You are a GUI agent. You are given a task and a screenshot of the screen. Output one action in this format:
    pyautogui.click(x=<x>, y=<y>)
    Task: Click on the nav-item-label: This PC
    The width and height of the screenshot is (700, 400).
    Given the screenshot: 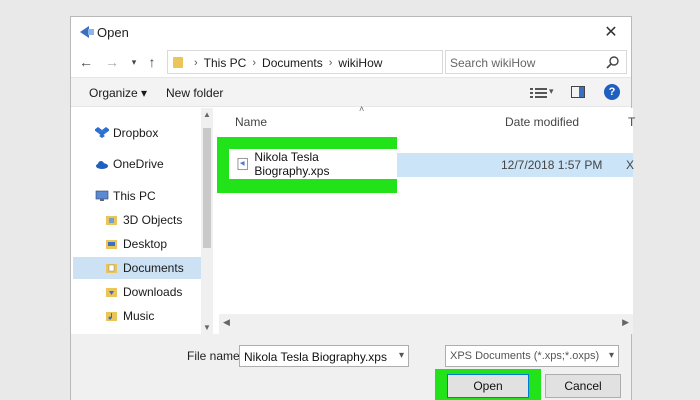 What is the action you would take?
    pyautogui.click(x=134, y=196)
    